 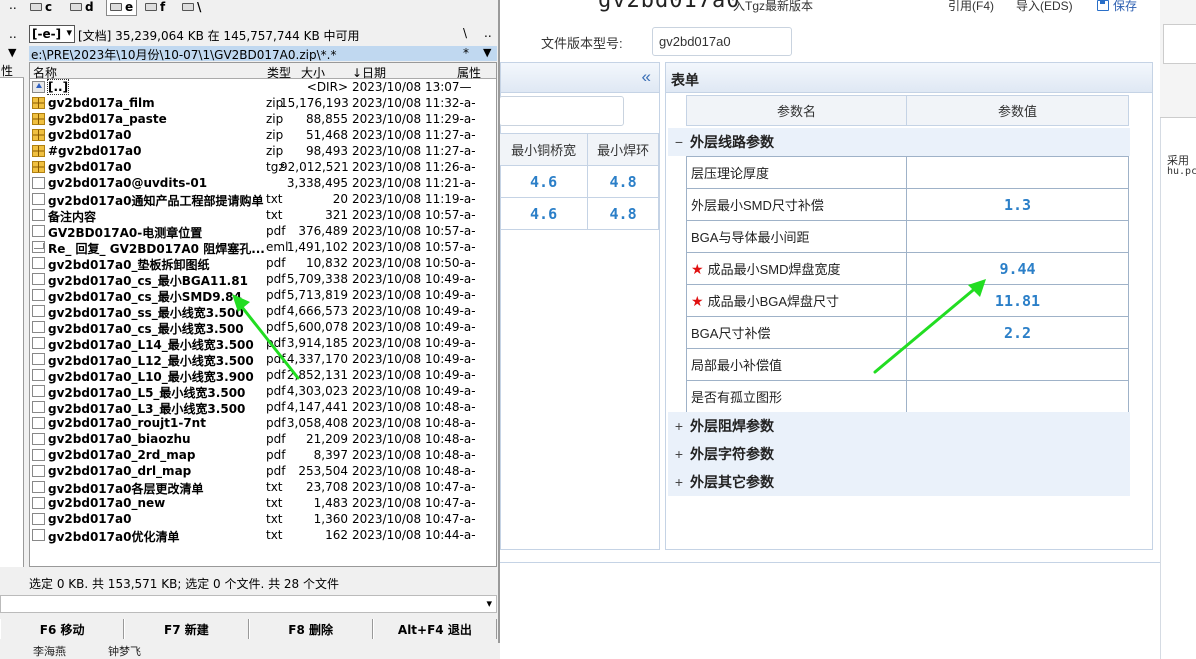 I want to click on drive-bar-dots: .., so click(x=13, y=6).